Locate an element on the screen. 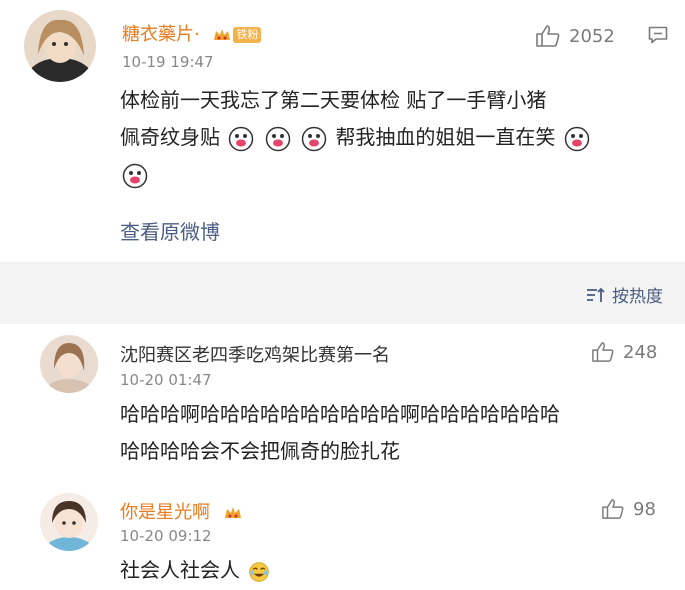  comment-text-line1: 哈哈哈啊哈哈哈哈哈哈哈哈哈哈啊哈哈哈哈哈哈哈 is located at coordinates (340, 414).